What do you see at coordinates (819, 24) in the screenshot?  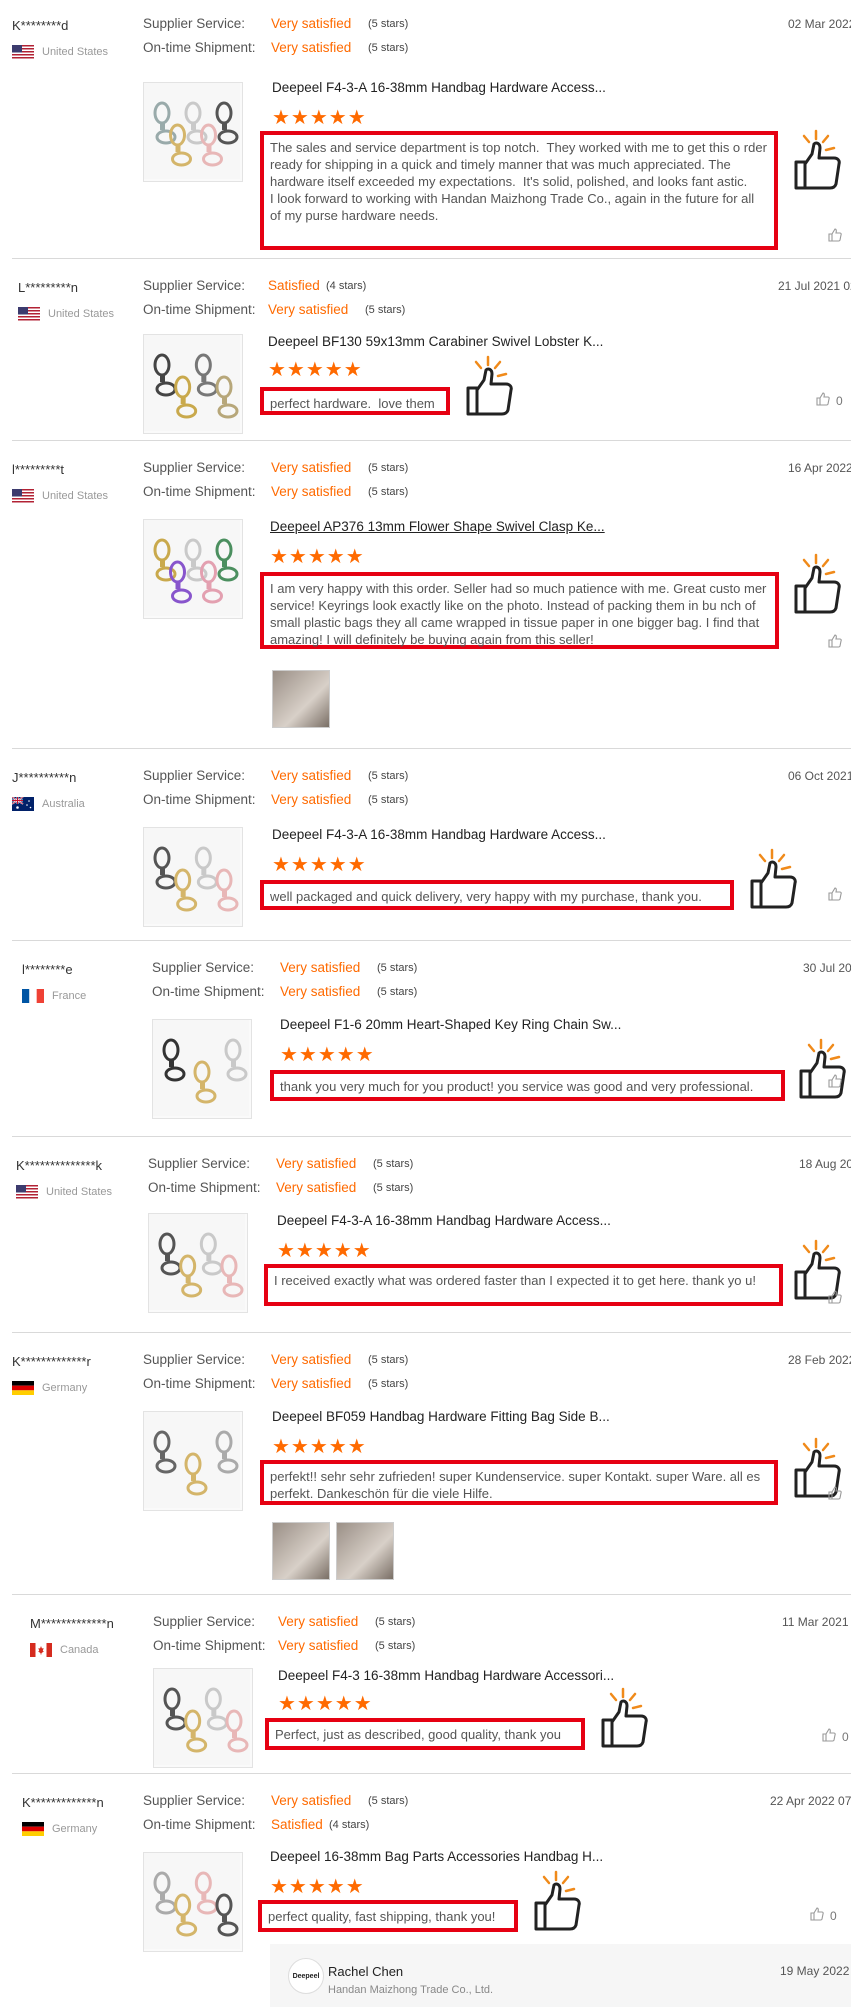 I see `review-date: 02 Mar 2022` at bounding box center [819, 24].